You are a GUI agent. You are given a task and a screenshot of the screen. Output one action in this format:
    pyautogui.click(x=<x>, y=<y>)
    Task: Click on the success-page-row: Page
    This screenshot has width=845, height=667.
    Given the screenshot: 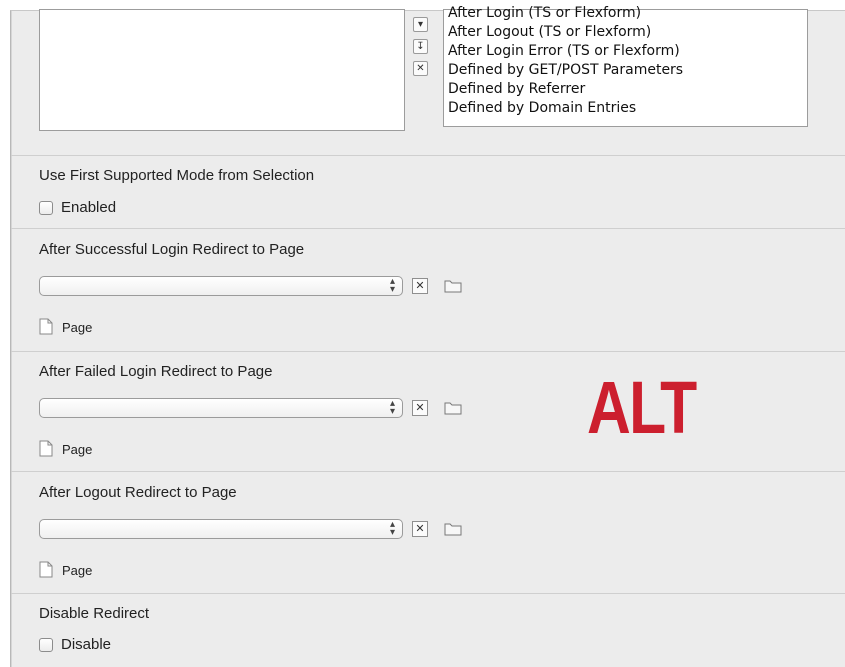 What is the action you would take?
    pyautogui.click(x=65, y=326)
    